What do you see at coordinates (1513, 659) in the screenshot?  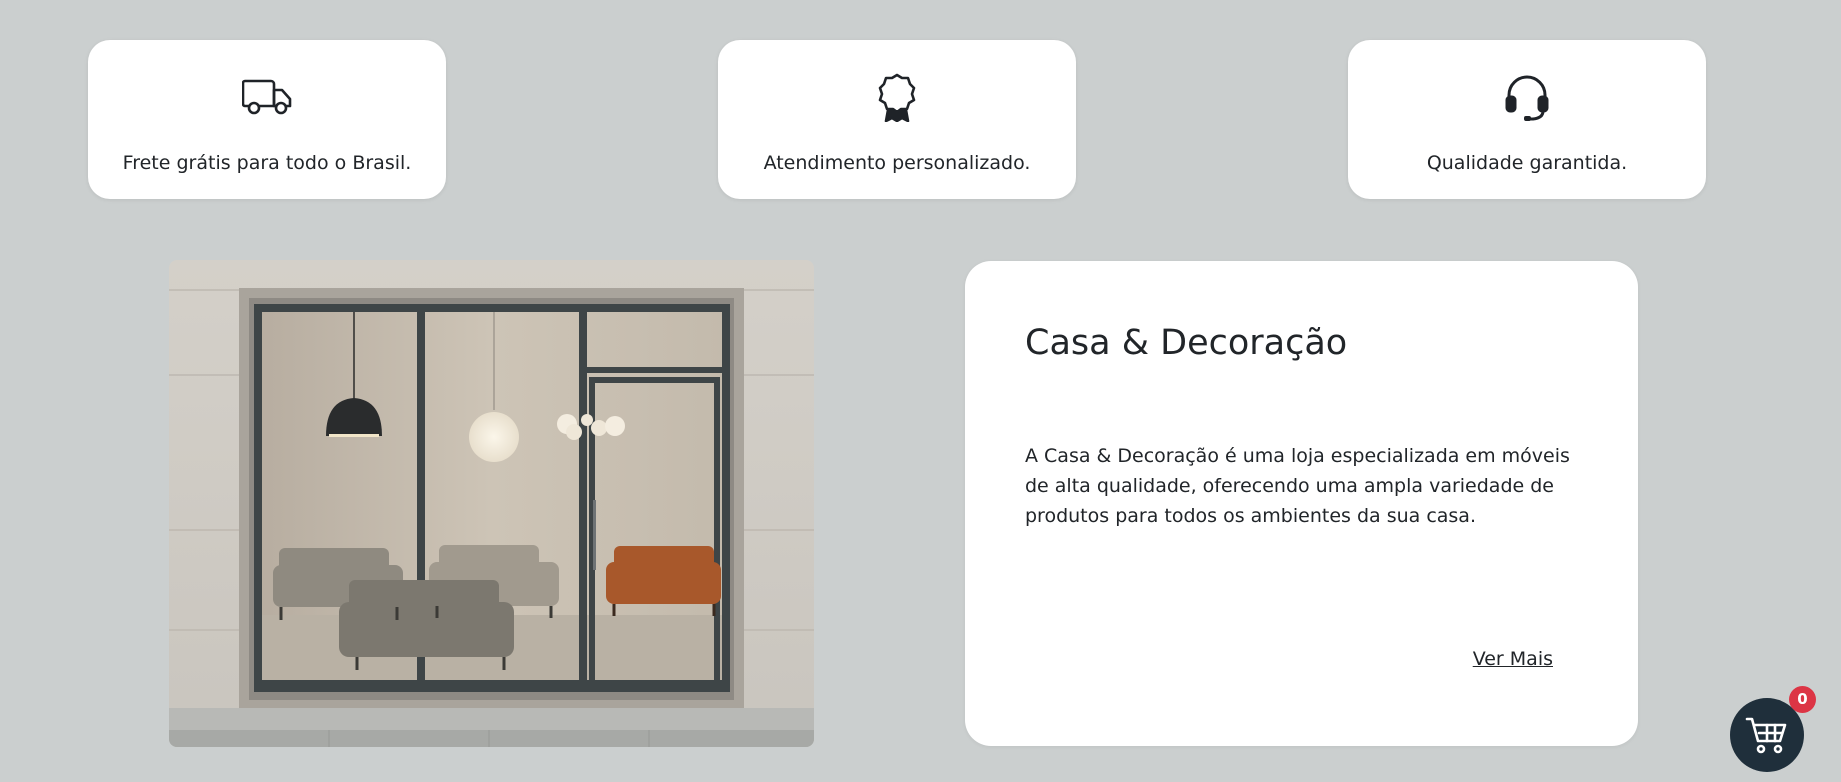 I see `ver-mais-link: Ver Mais` at bounding box center [1513, 659].